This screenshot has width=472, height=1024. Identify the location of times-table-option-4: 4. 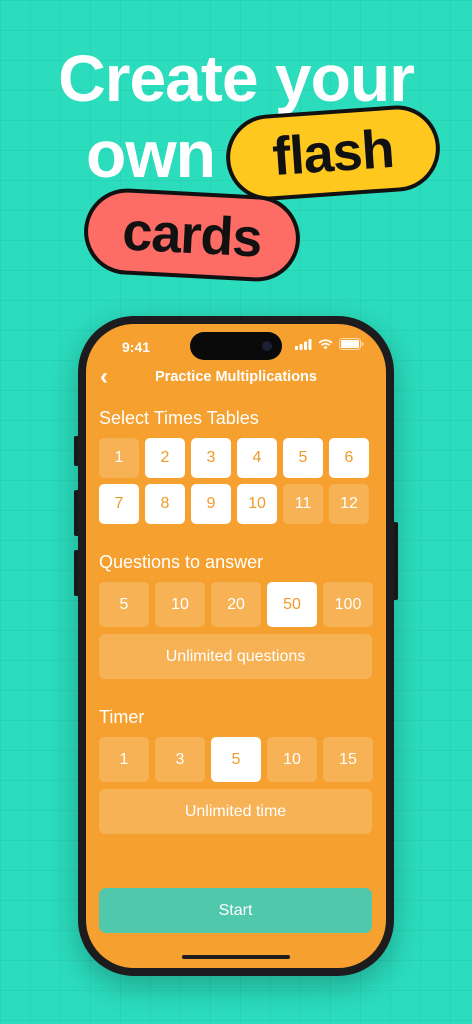
(257, 458).